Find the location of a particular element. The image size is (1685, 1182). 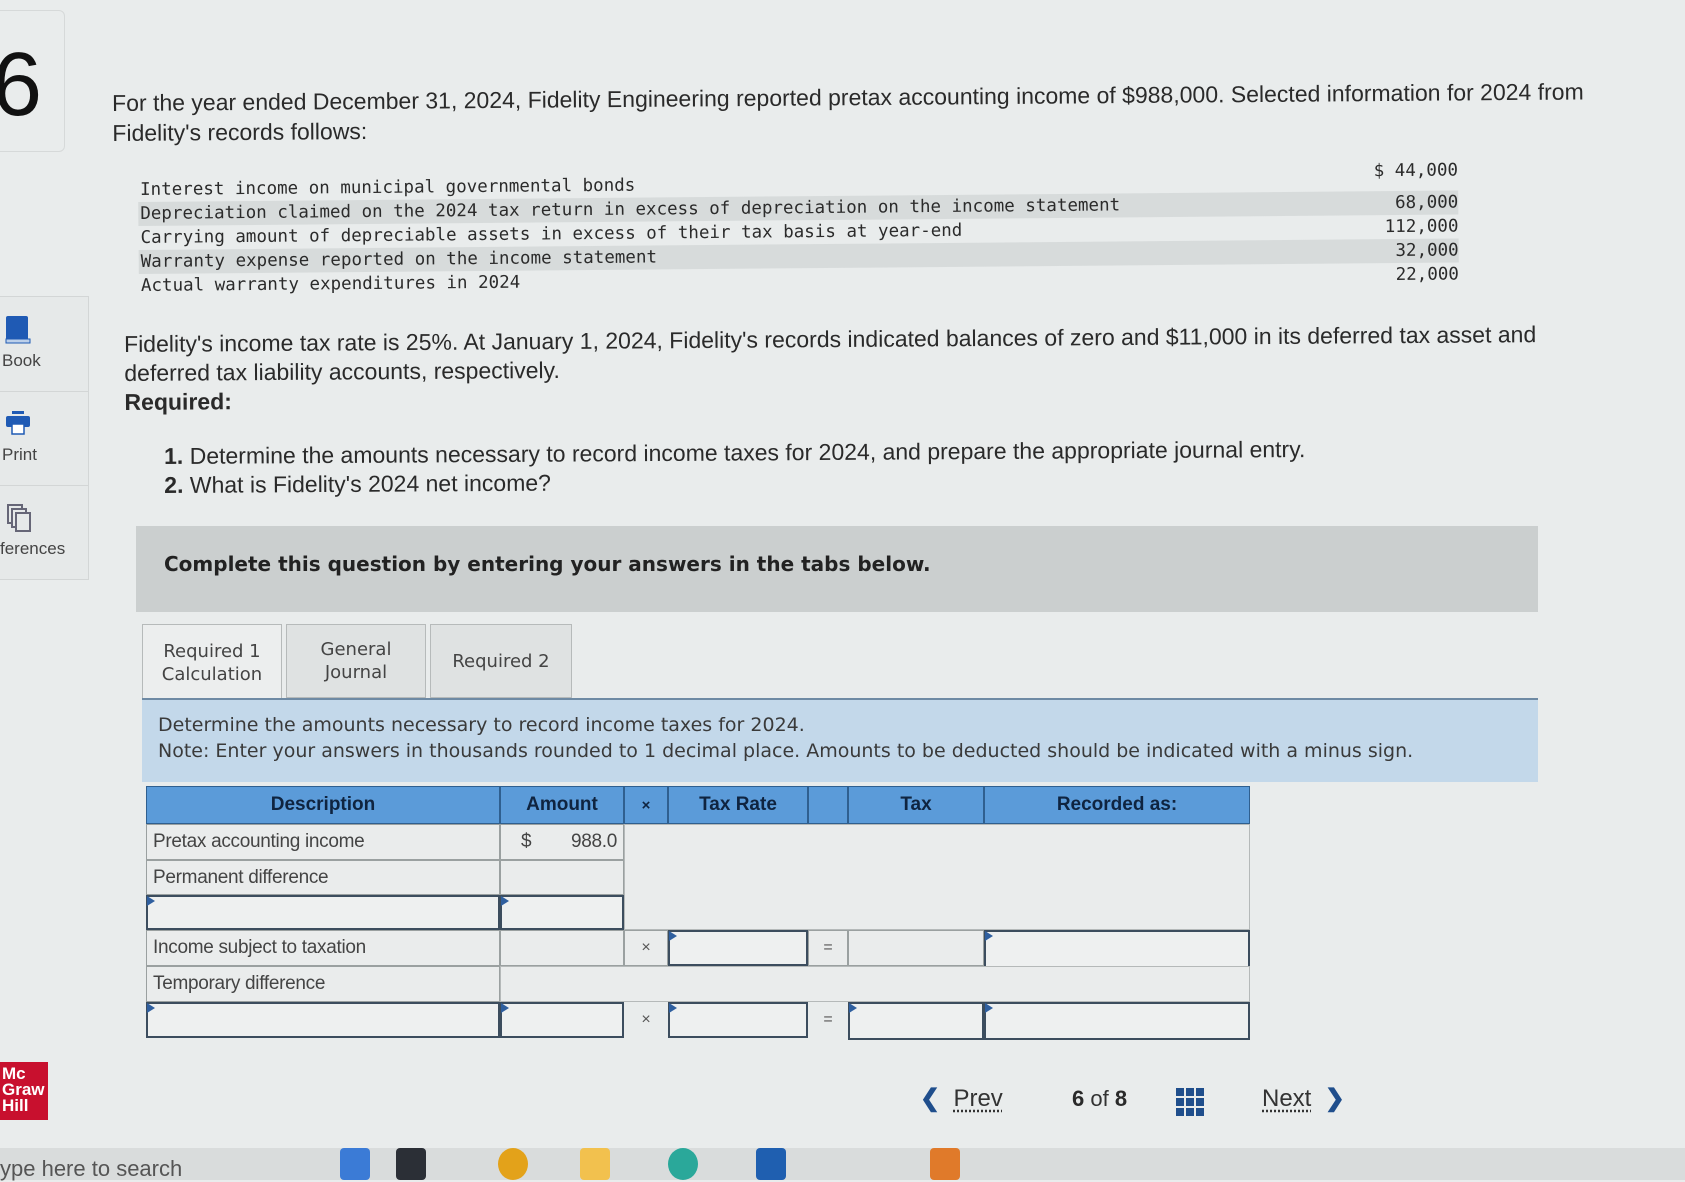

requirement-number: 2. is located at coordinates (174, 484).